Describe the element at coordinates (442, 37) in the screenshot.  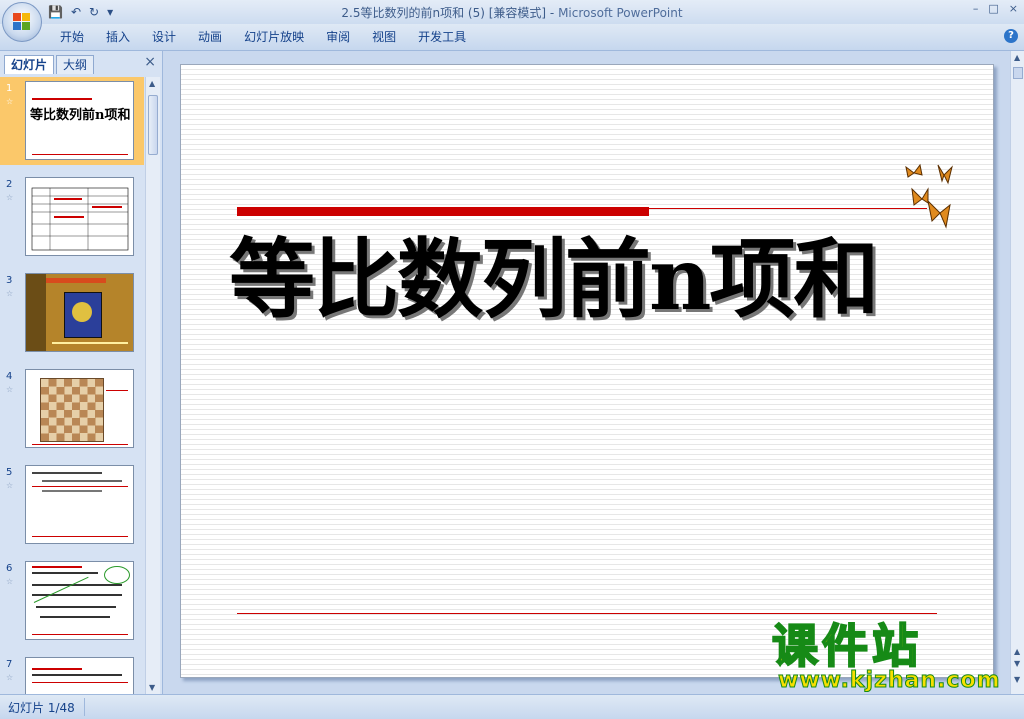
I see `tab-developer: 开发工具` at that location.